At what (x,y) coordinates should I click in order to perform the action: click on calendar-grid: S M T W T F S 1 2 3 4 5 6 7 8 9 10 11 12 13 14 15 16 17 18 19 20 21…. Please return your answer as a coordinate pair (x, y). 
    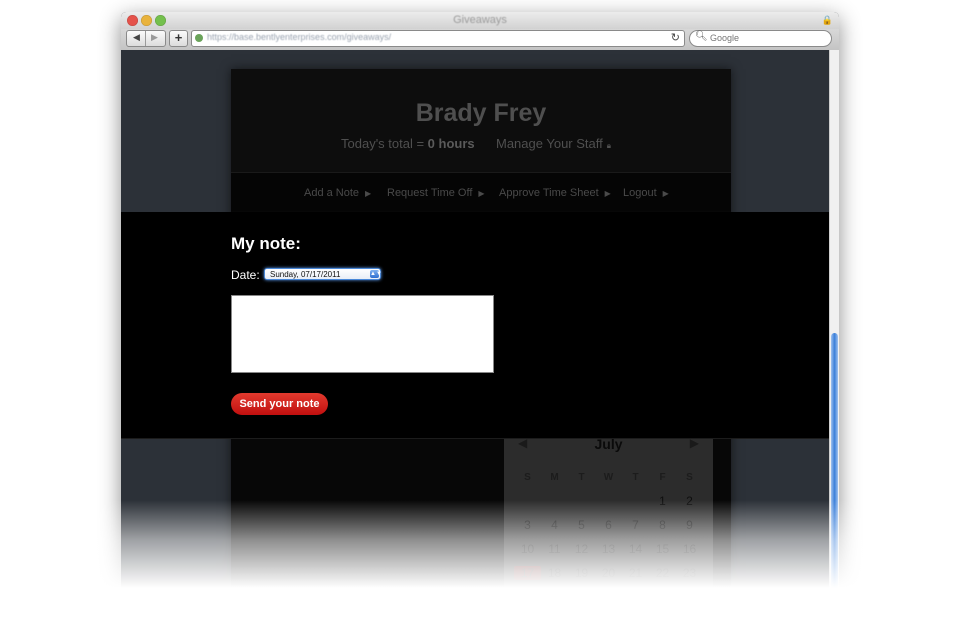
    Looking at the image, I should click on (608, 525).